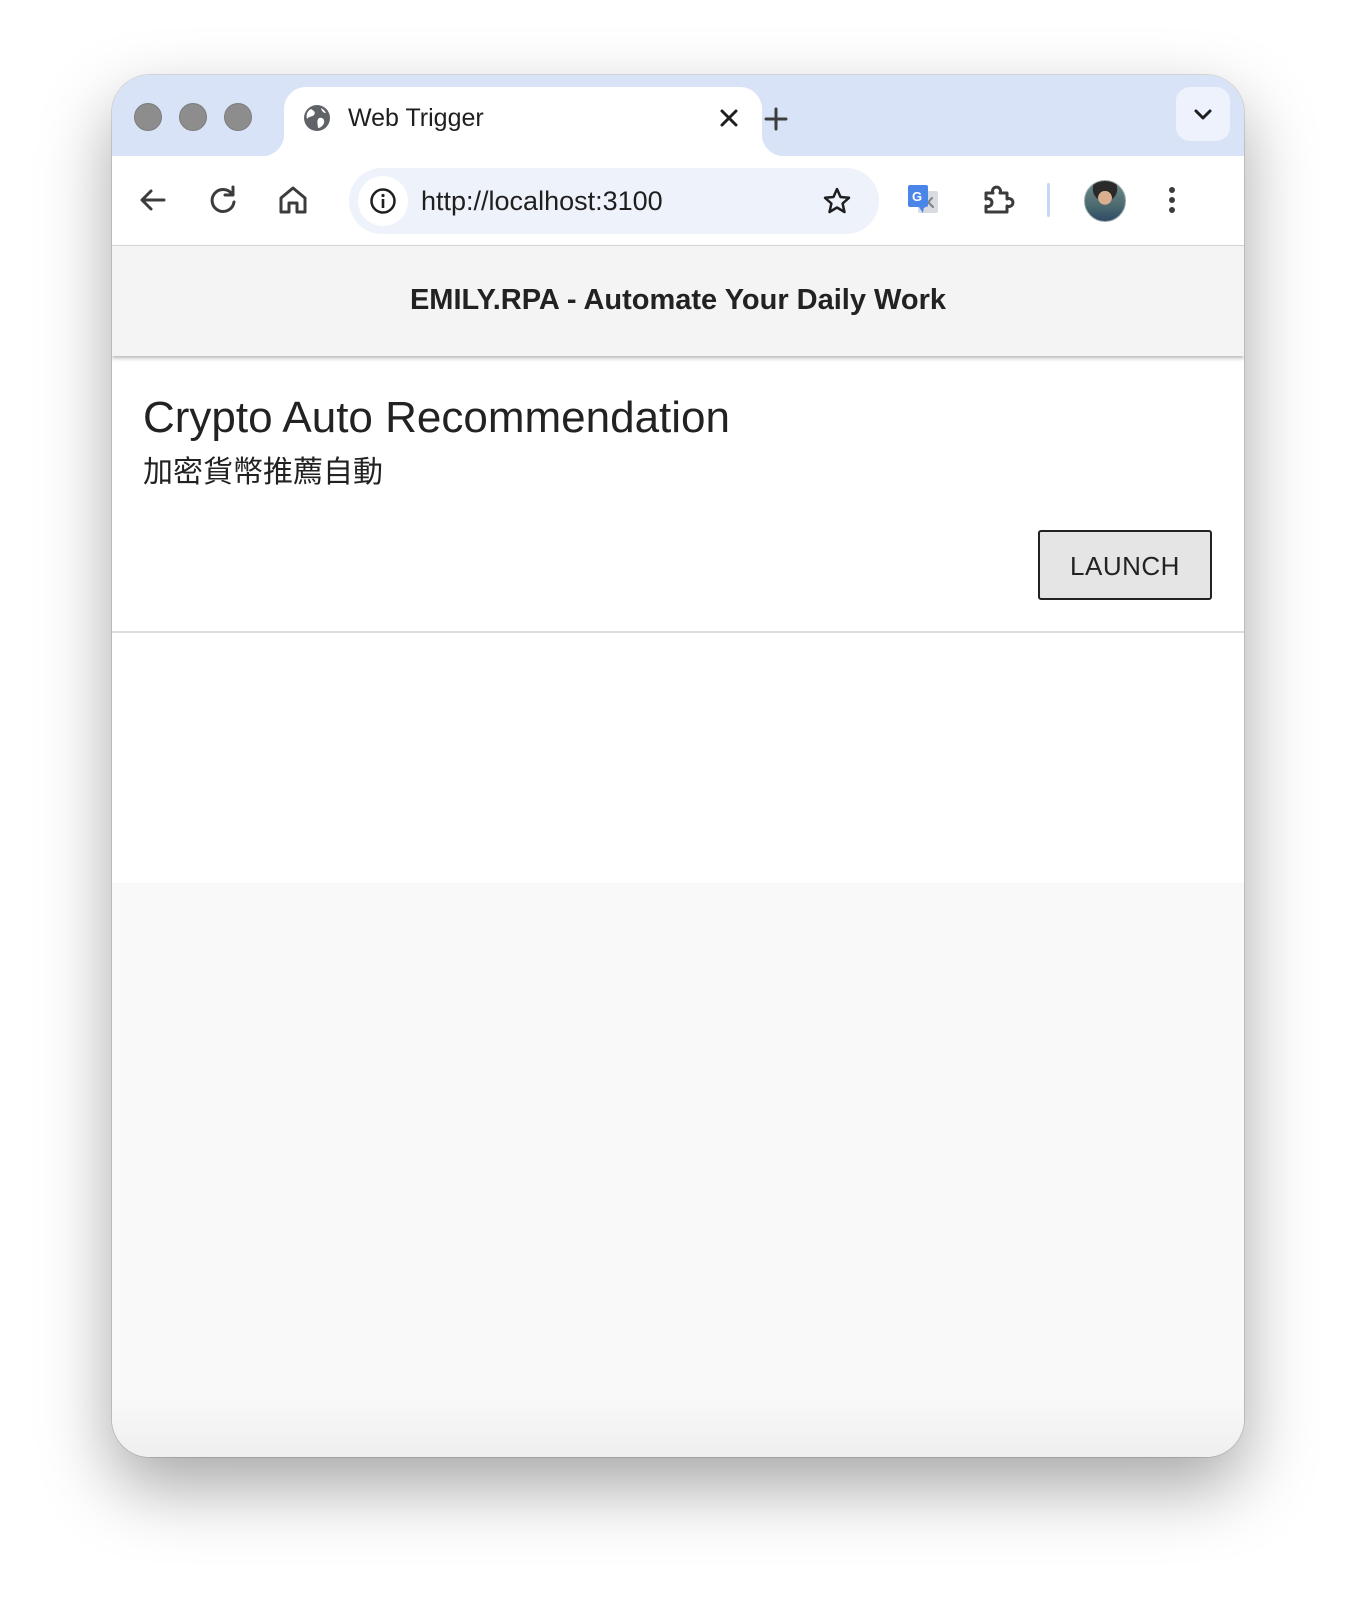 Image resolution: width=1354 pixels, height=1604 pixels. Describe the element at coordinates (1105, 201) in the screenshot. I see `profile-avatar` at that location.